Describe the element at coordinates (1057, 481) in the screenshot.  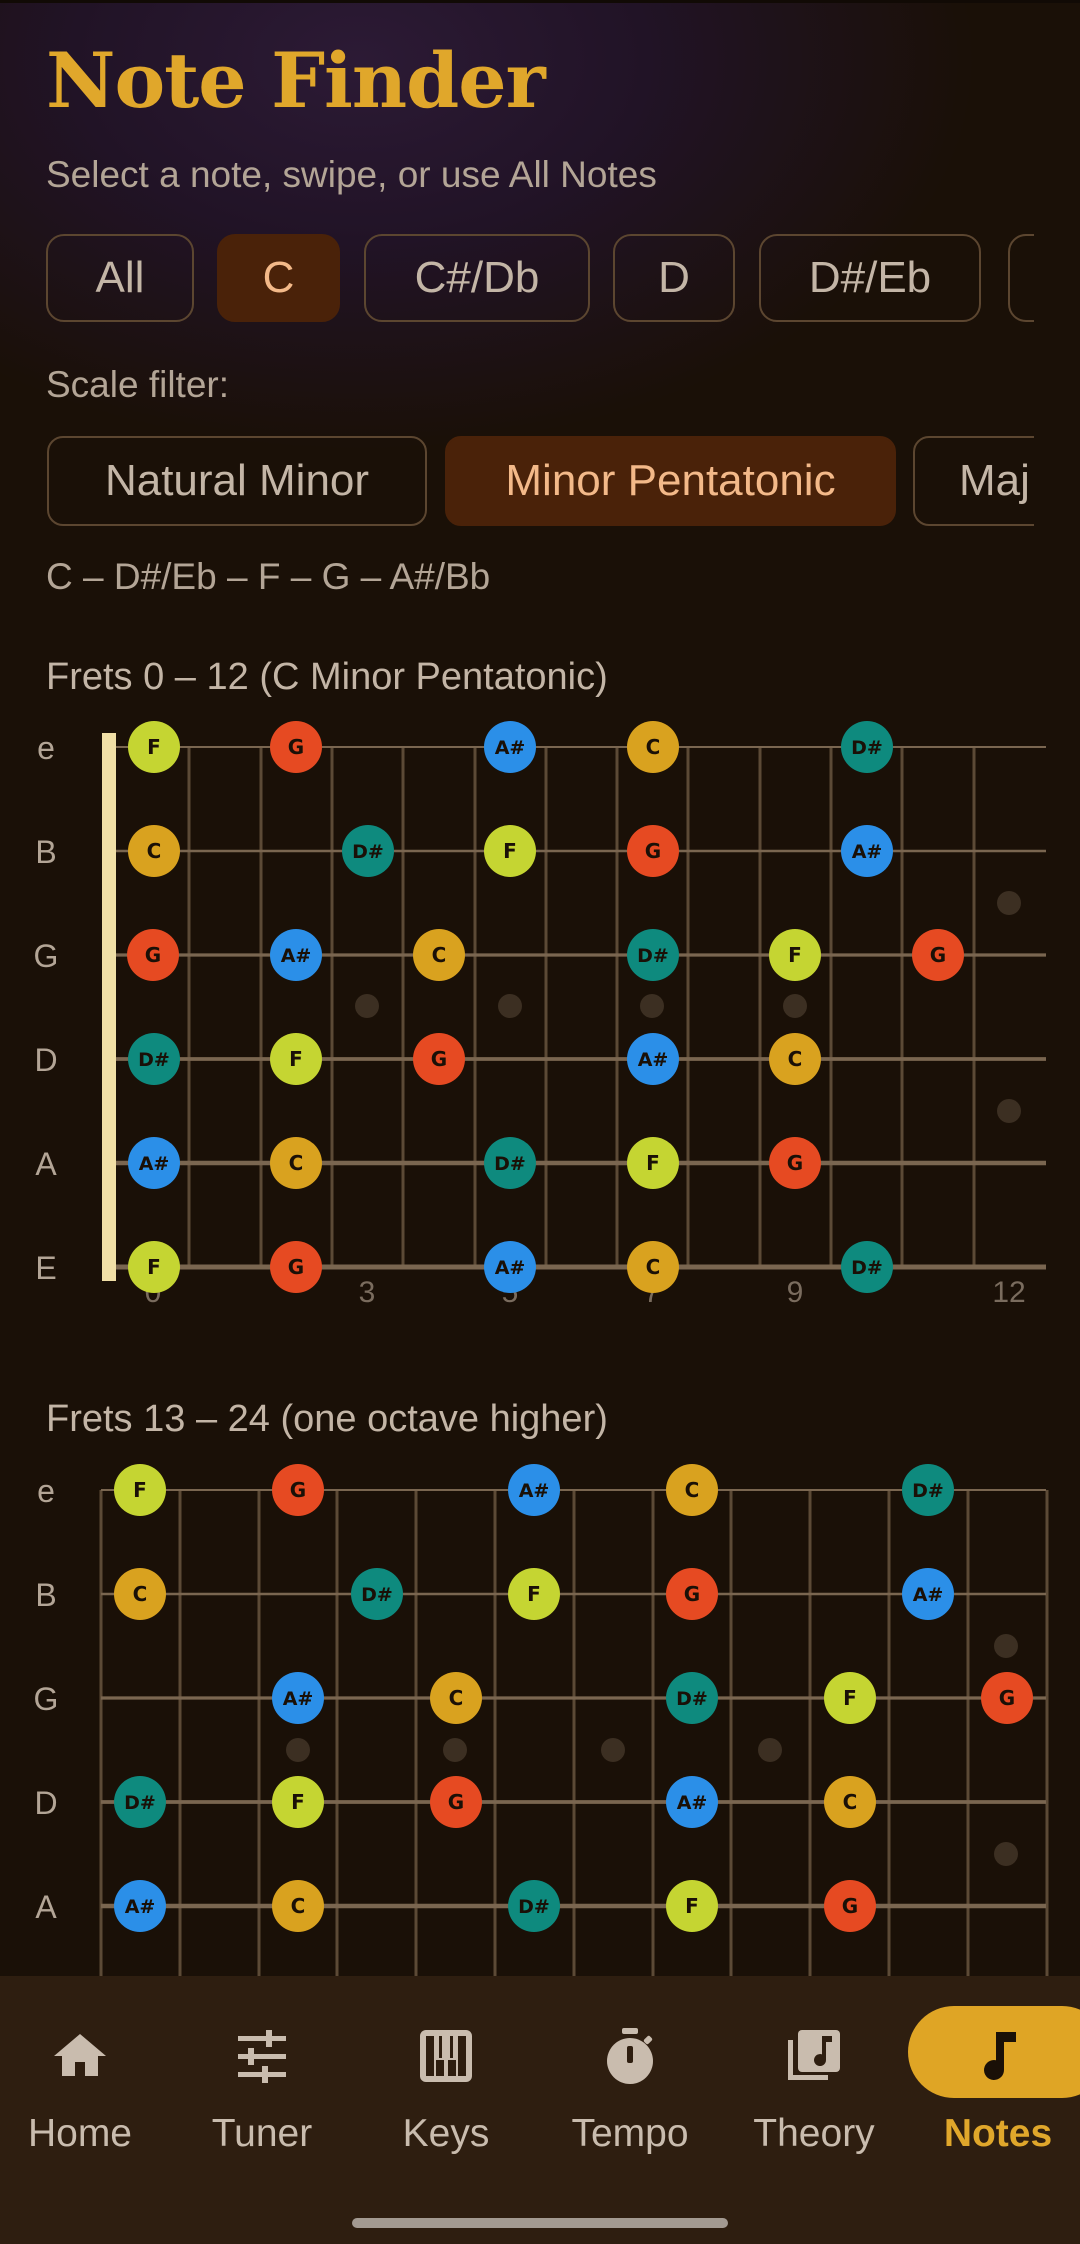
I see `scale-row-edge` at that location.